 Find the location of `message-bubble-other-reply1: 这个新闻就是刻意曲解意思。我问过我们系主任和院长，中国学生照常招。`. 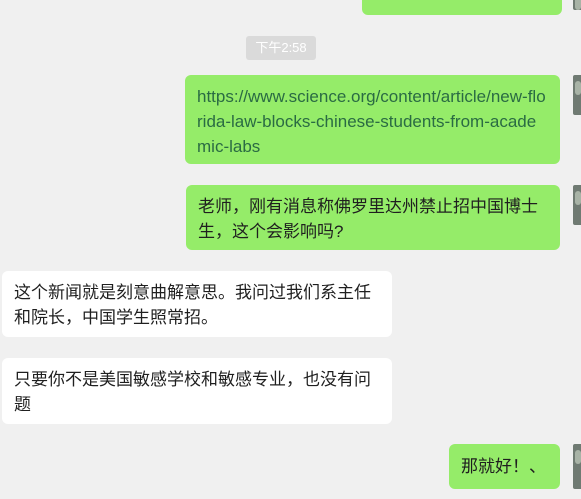

message-bubble-other-reply1: 这个新闻就是刻意曲解意思。我问过我们系主任和院长，中国学生照常招。 is located at coordinates (197, 304).